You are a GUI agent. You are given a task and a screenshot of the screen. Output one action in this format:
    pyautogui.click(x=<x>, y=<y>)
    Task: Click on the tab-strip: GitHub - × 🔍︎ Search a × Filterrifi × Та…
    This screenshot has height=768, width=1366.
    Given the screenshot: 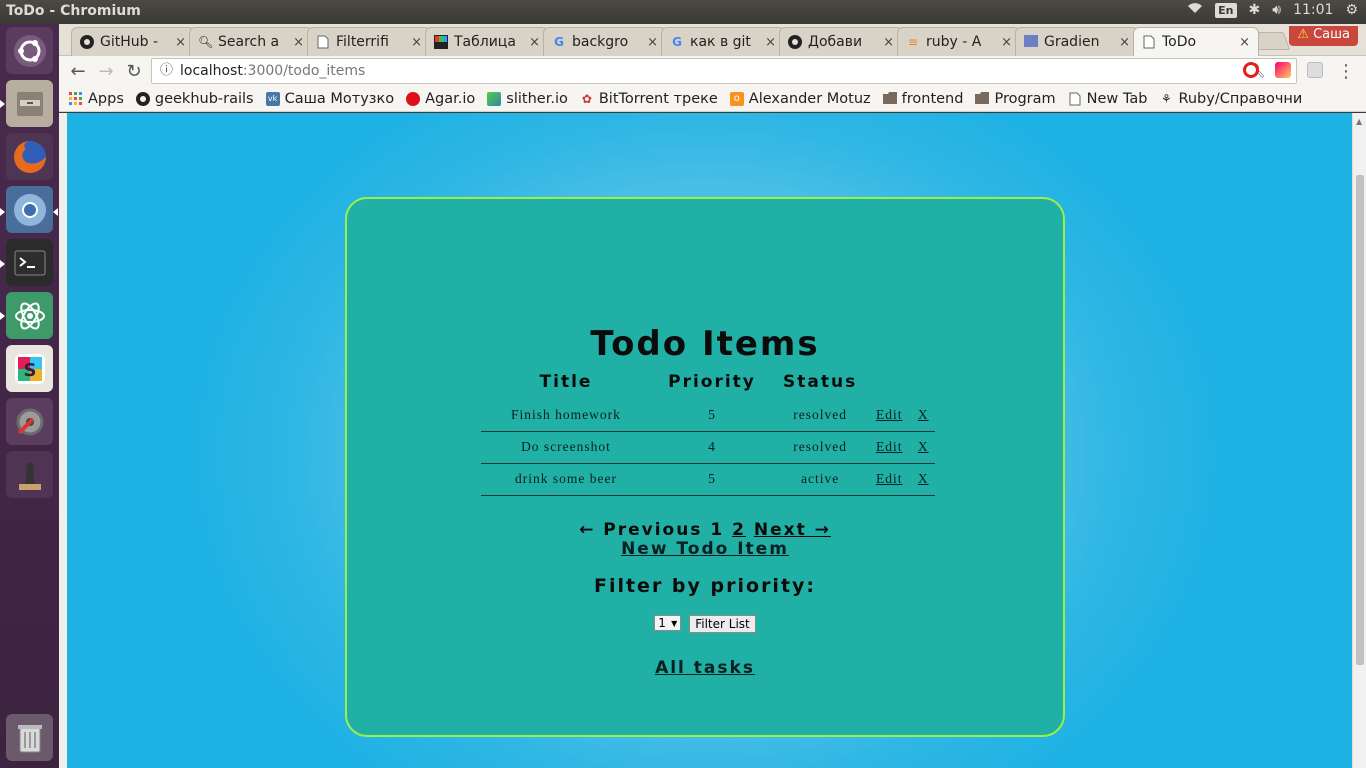 What is the action you would take?
    pyautogui.click(x=712, y=40)
    